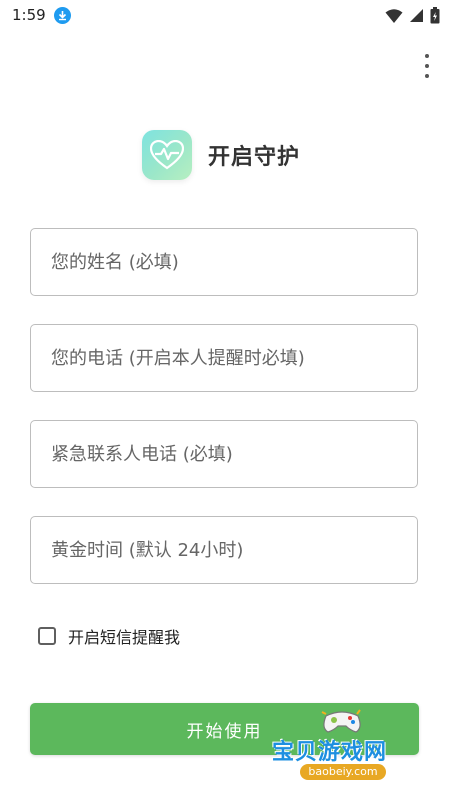 This screenshot has height=800, width=450. I want to click on game-controller-icon, so click(341, 721).